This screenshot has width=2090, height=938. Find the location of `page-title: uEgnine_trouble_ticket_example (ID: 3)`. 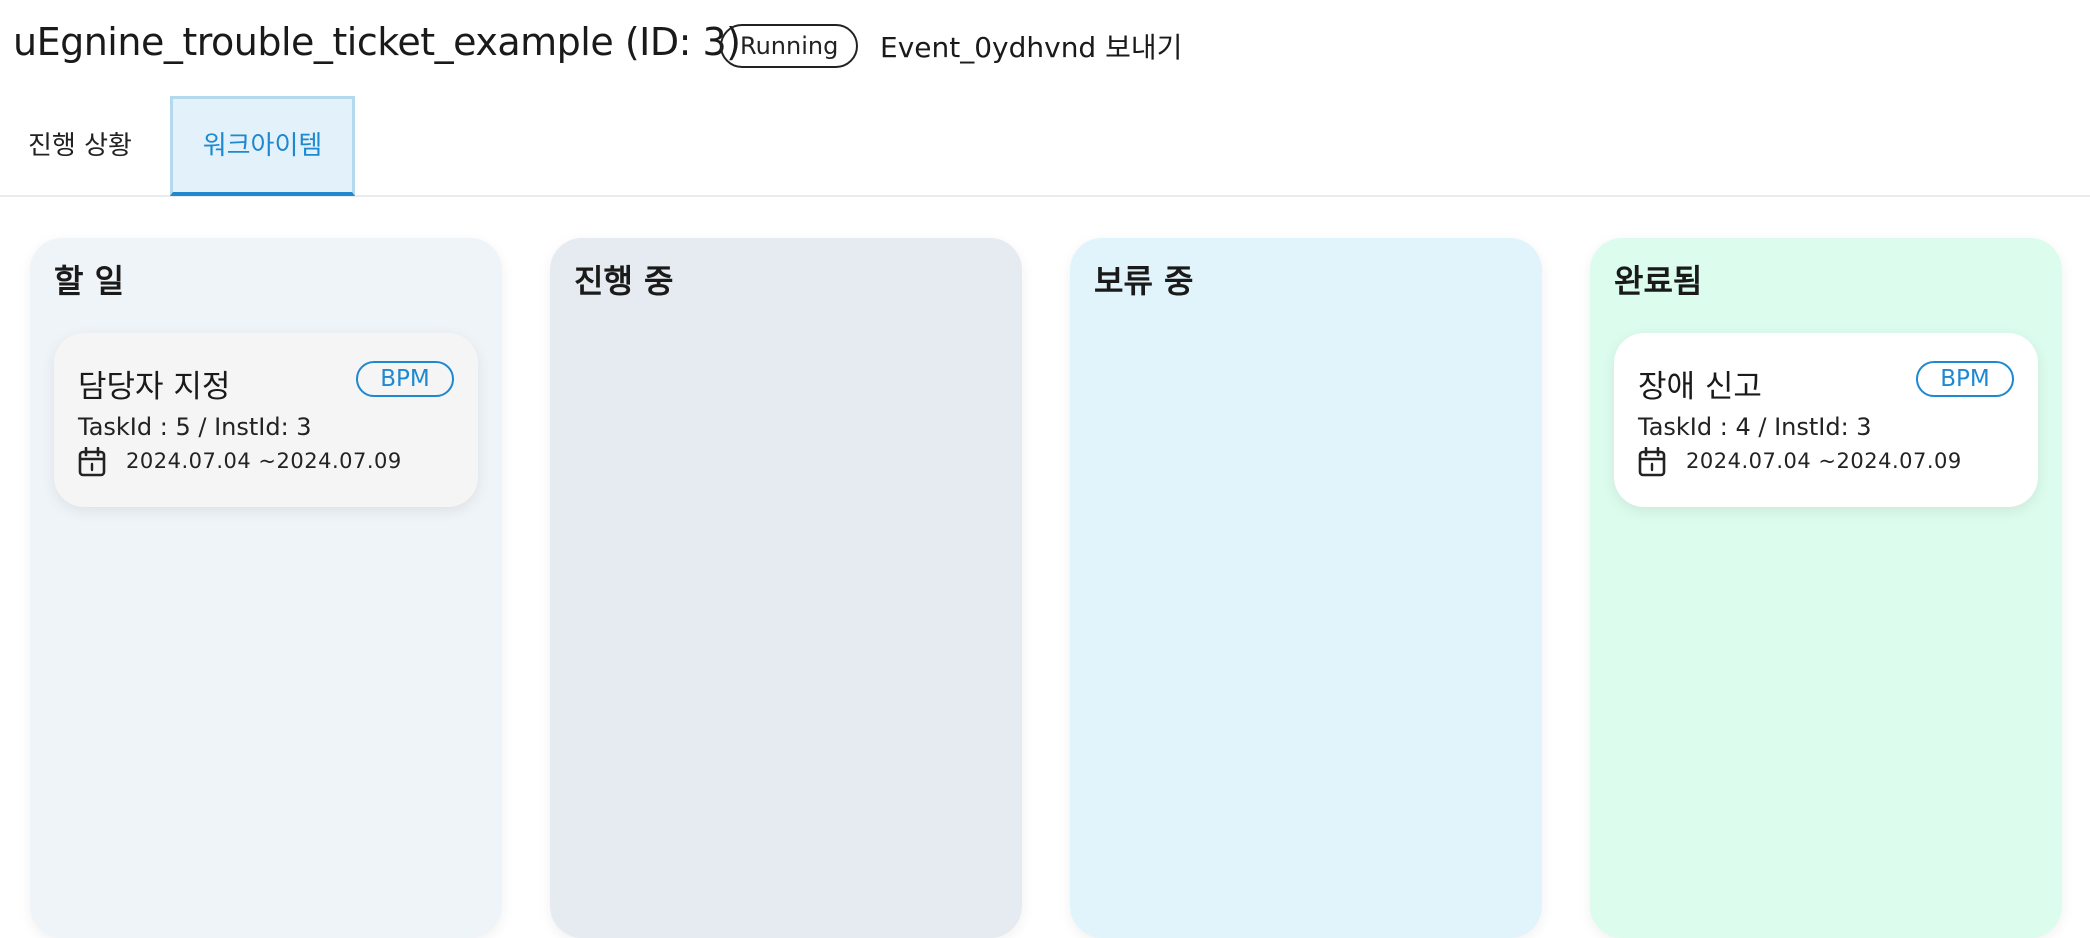

page-title: uEgnine_trouble_ticket_example (ID: 3) is located at coordinates (377, 42).